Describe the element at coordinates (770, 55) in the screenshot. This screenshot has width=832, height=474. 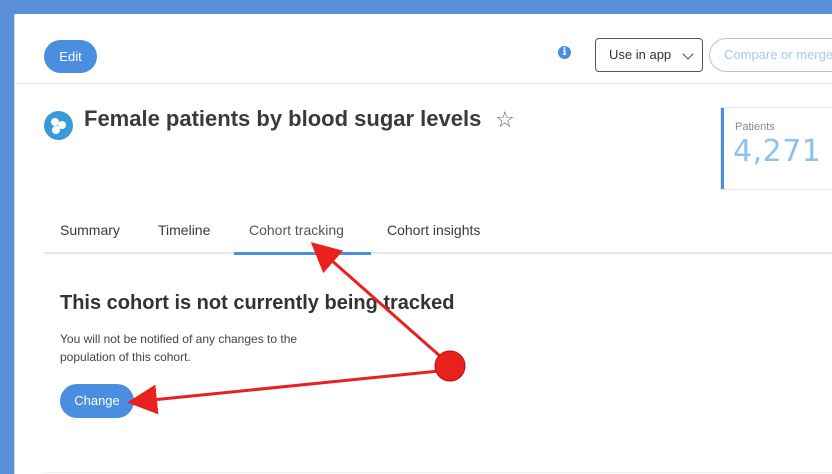
I see `compare-or-merge-button: Compare or merge` at that location.